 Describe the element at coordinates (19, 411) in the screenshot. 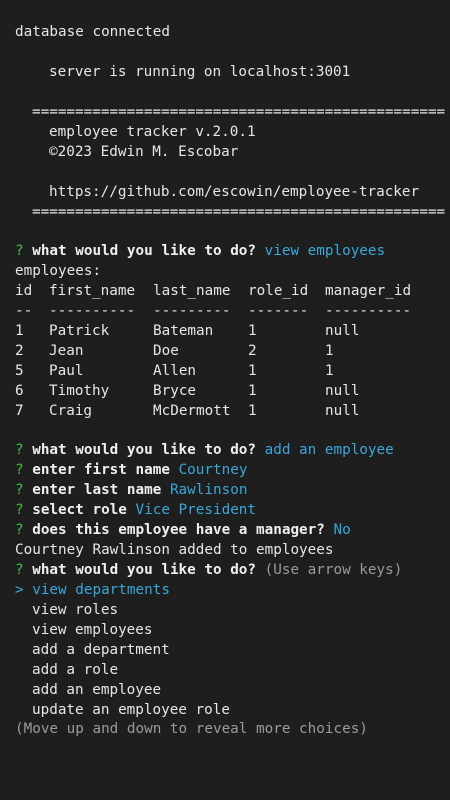

I see `col-id: 7` at that location.